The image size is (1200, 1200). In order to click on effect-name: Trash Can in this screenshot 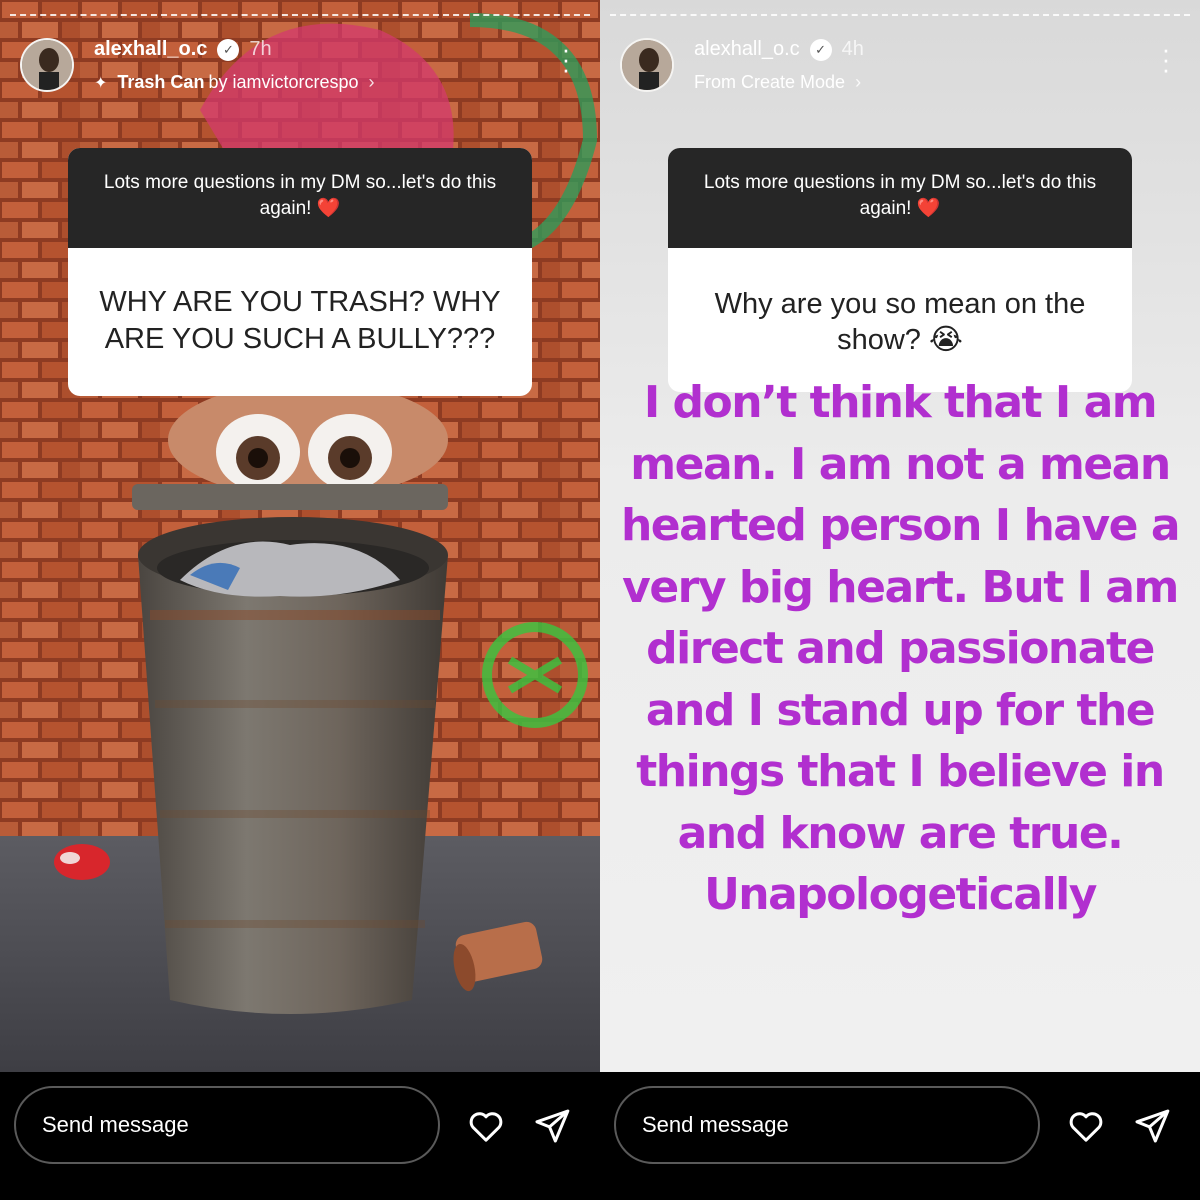, I will do `click(161, 82)`.